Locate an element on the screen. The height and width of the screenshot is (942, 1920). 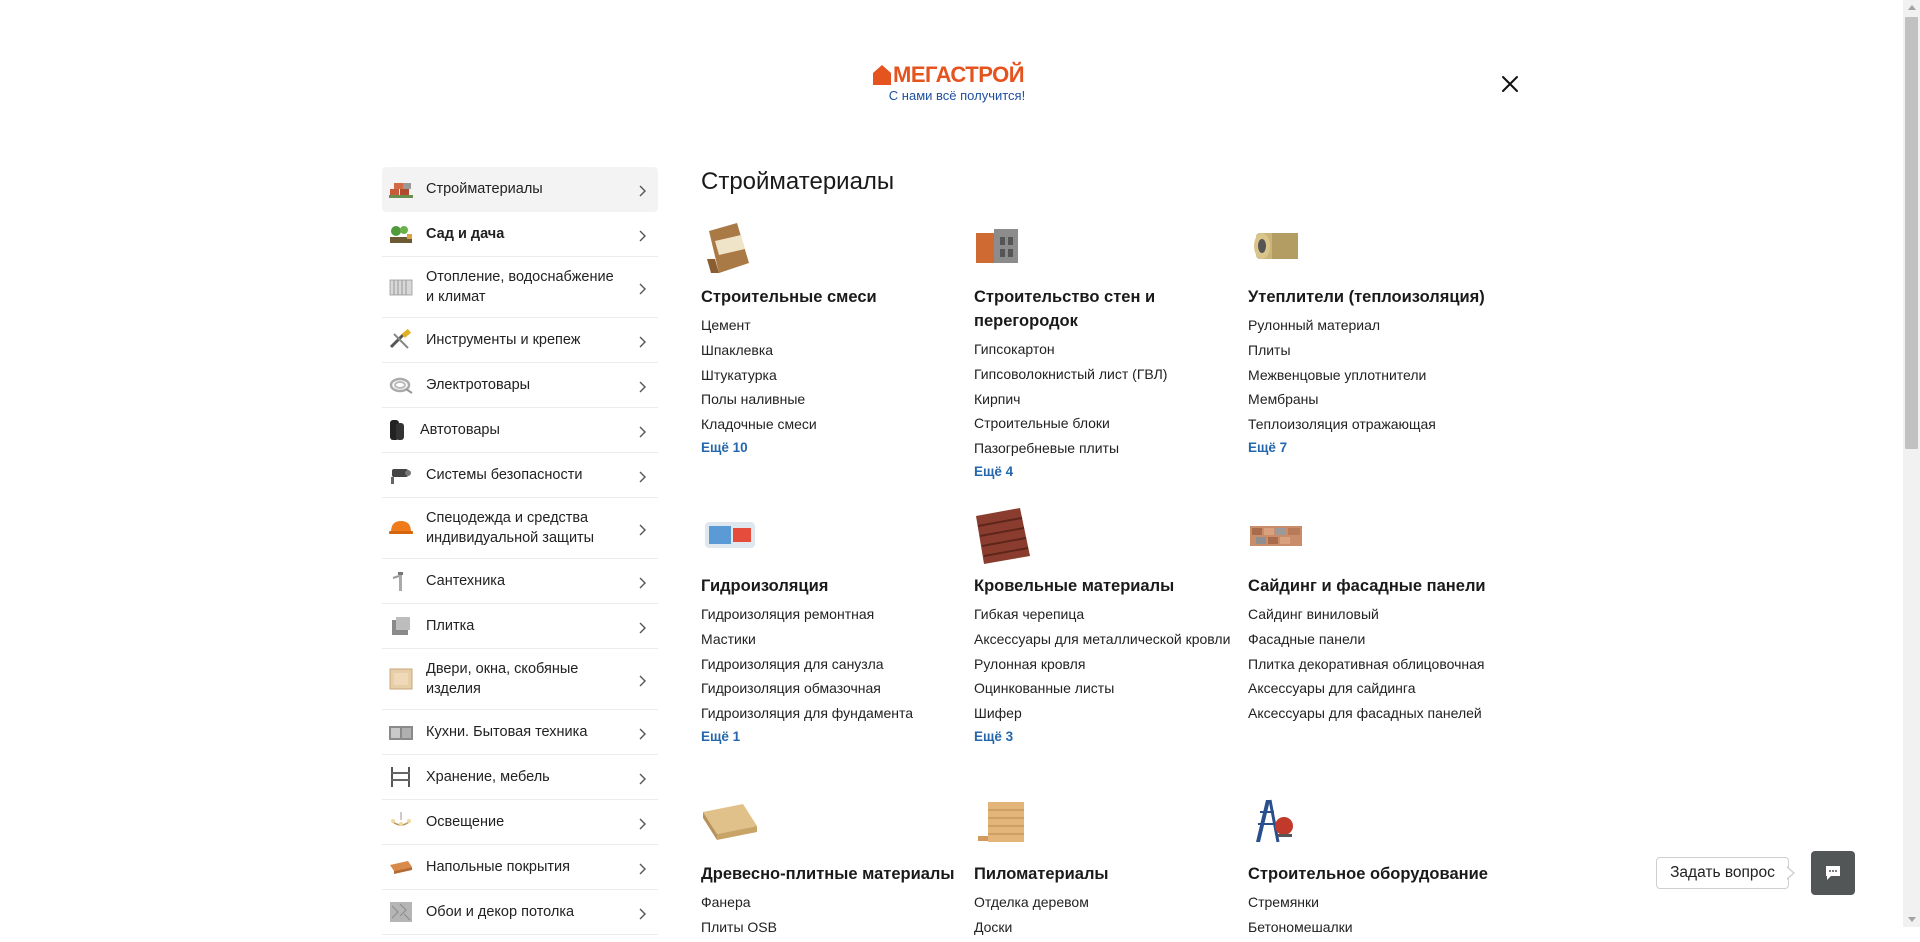
wallpaper-icon is located at coordinates (401, 912).